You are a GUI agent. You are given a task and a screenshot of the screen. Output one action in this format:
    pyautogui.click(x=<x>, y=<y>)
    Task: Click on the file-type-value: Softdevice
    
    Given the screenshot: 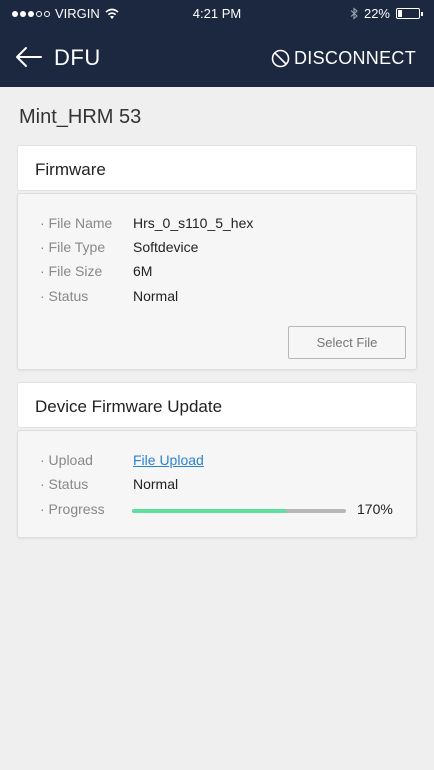 What is the action you would take?
    pyautogui.click(x=166, y=247)
    